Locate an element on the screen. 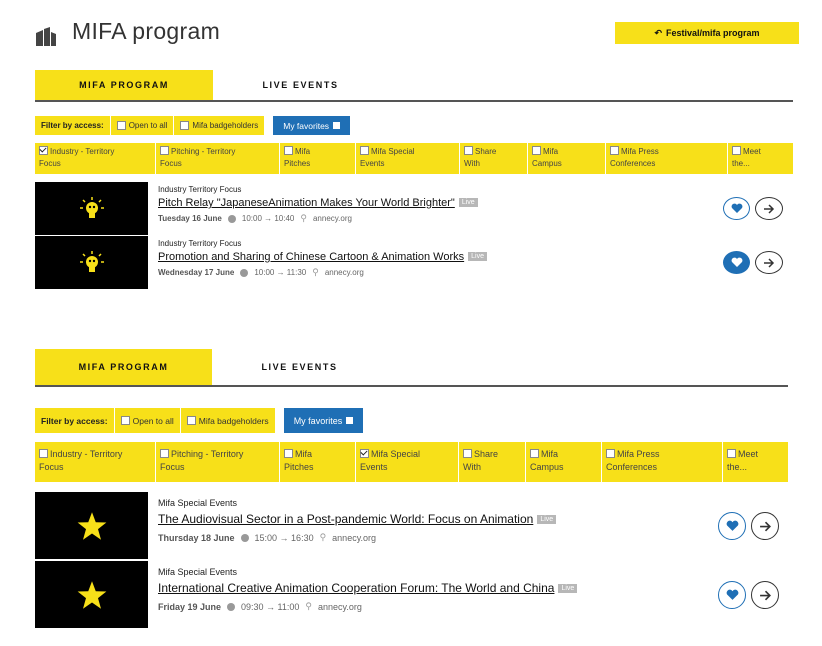 The height and width of the screenshot is (646, 822). filter-label: Filter by access: is located at coordinates (75, 420).